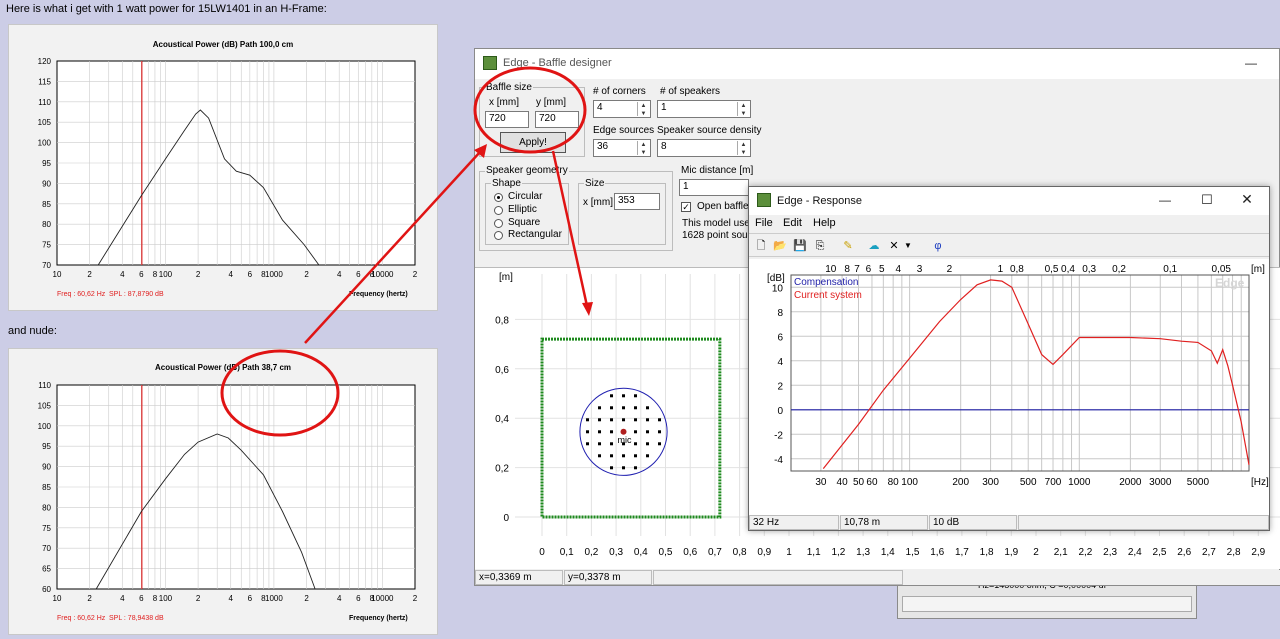 The height and width of the screenshot is (639, 1280). I want to click on x-tick-label: 0,3, so click(616, 552).